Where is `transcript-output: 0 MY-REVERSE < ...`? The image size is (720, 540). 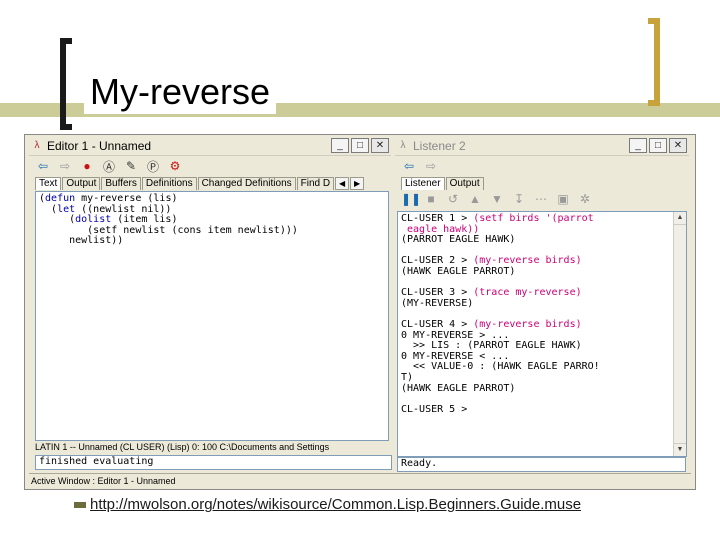 transcript-output: 0 MY-REVERSE < ... is located at coordinates (455, 356).